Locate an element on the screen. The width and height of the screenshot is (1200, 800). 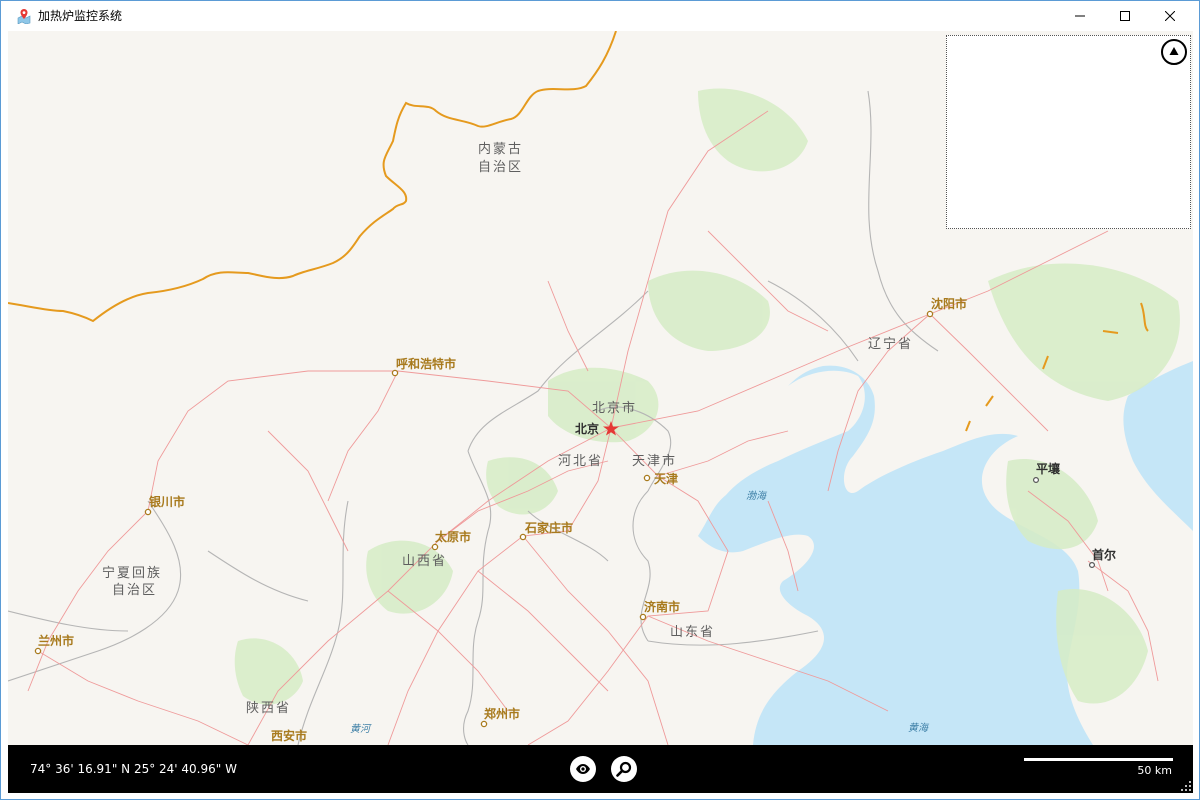
status-bar: 74° 36' 16.91" N 25° 24' 40.96" W 50 km is located at coordinates (600, 769).